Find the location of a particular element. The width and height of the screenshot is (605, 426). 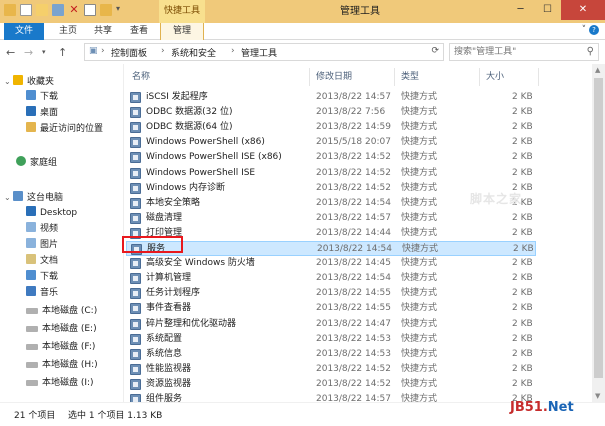

nav-homegroup: 家庭组 is located at coordinates (36, 163).